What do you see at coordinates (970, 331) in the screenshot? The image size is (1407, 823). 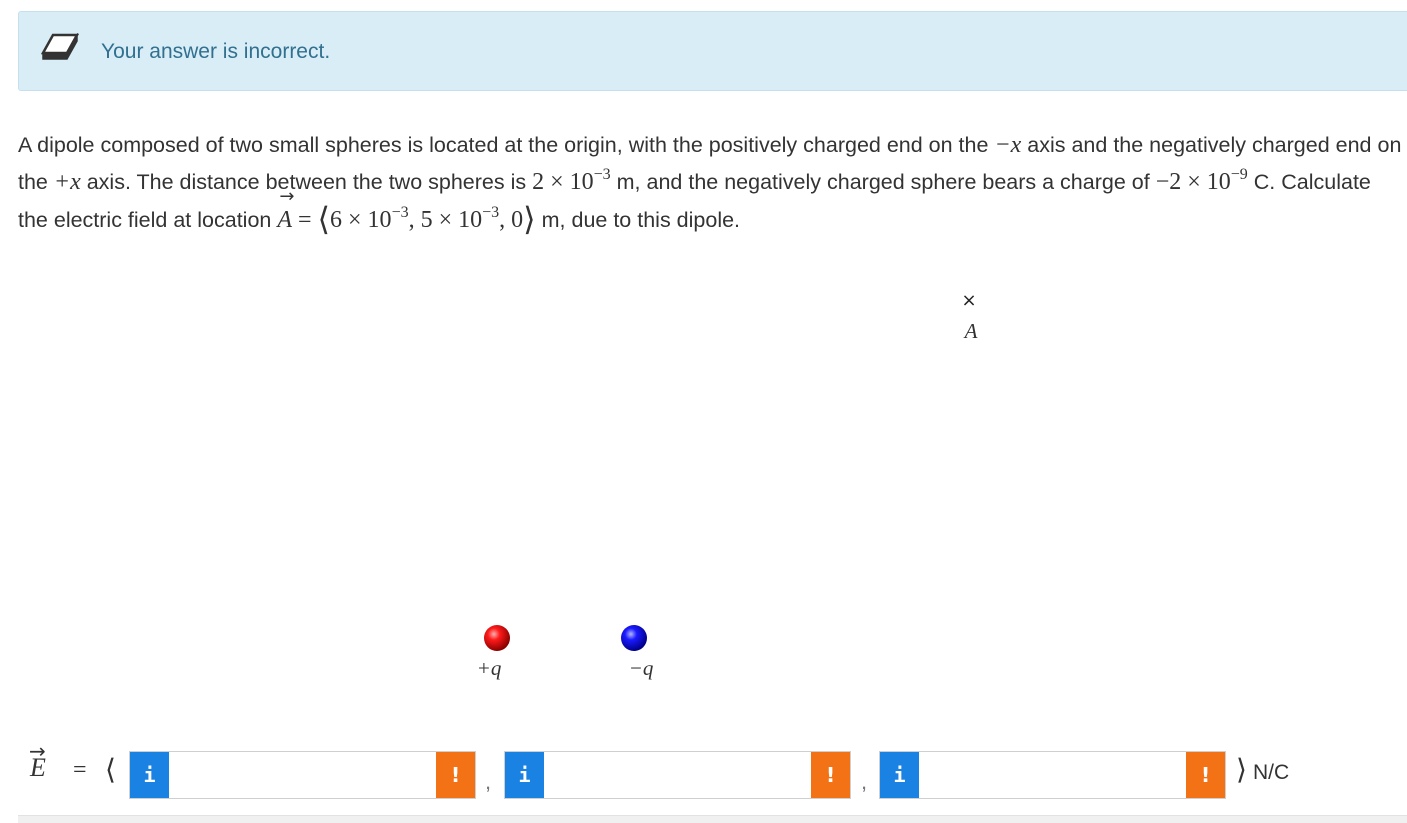 I see `point-a-label: A` at bounding box center [970, 331].